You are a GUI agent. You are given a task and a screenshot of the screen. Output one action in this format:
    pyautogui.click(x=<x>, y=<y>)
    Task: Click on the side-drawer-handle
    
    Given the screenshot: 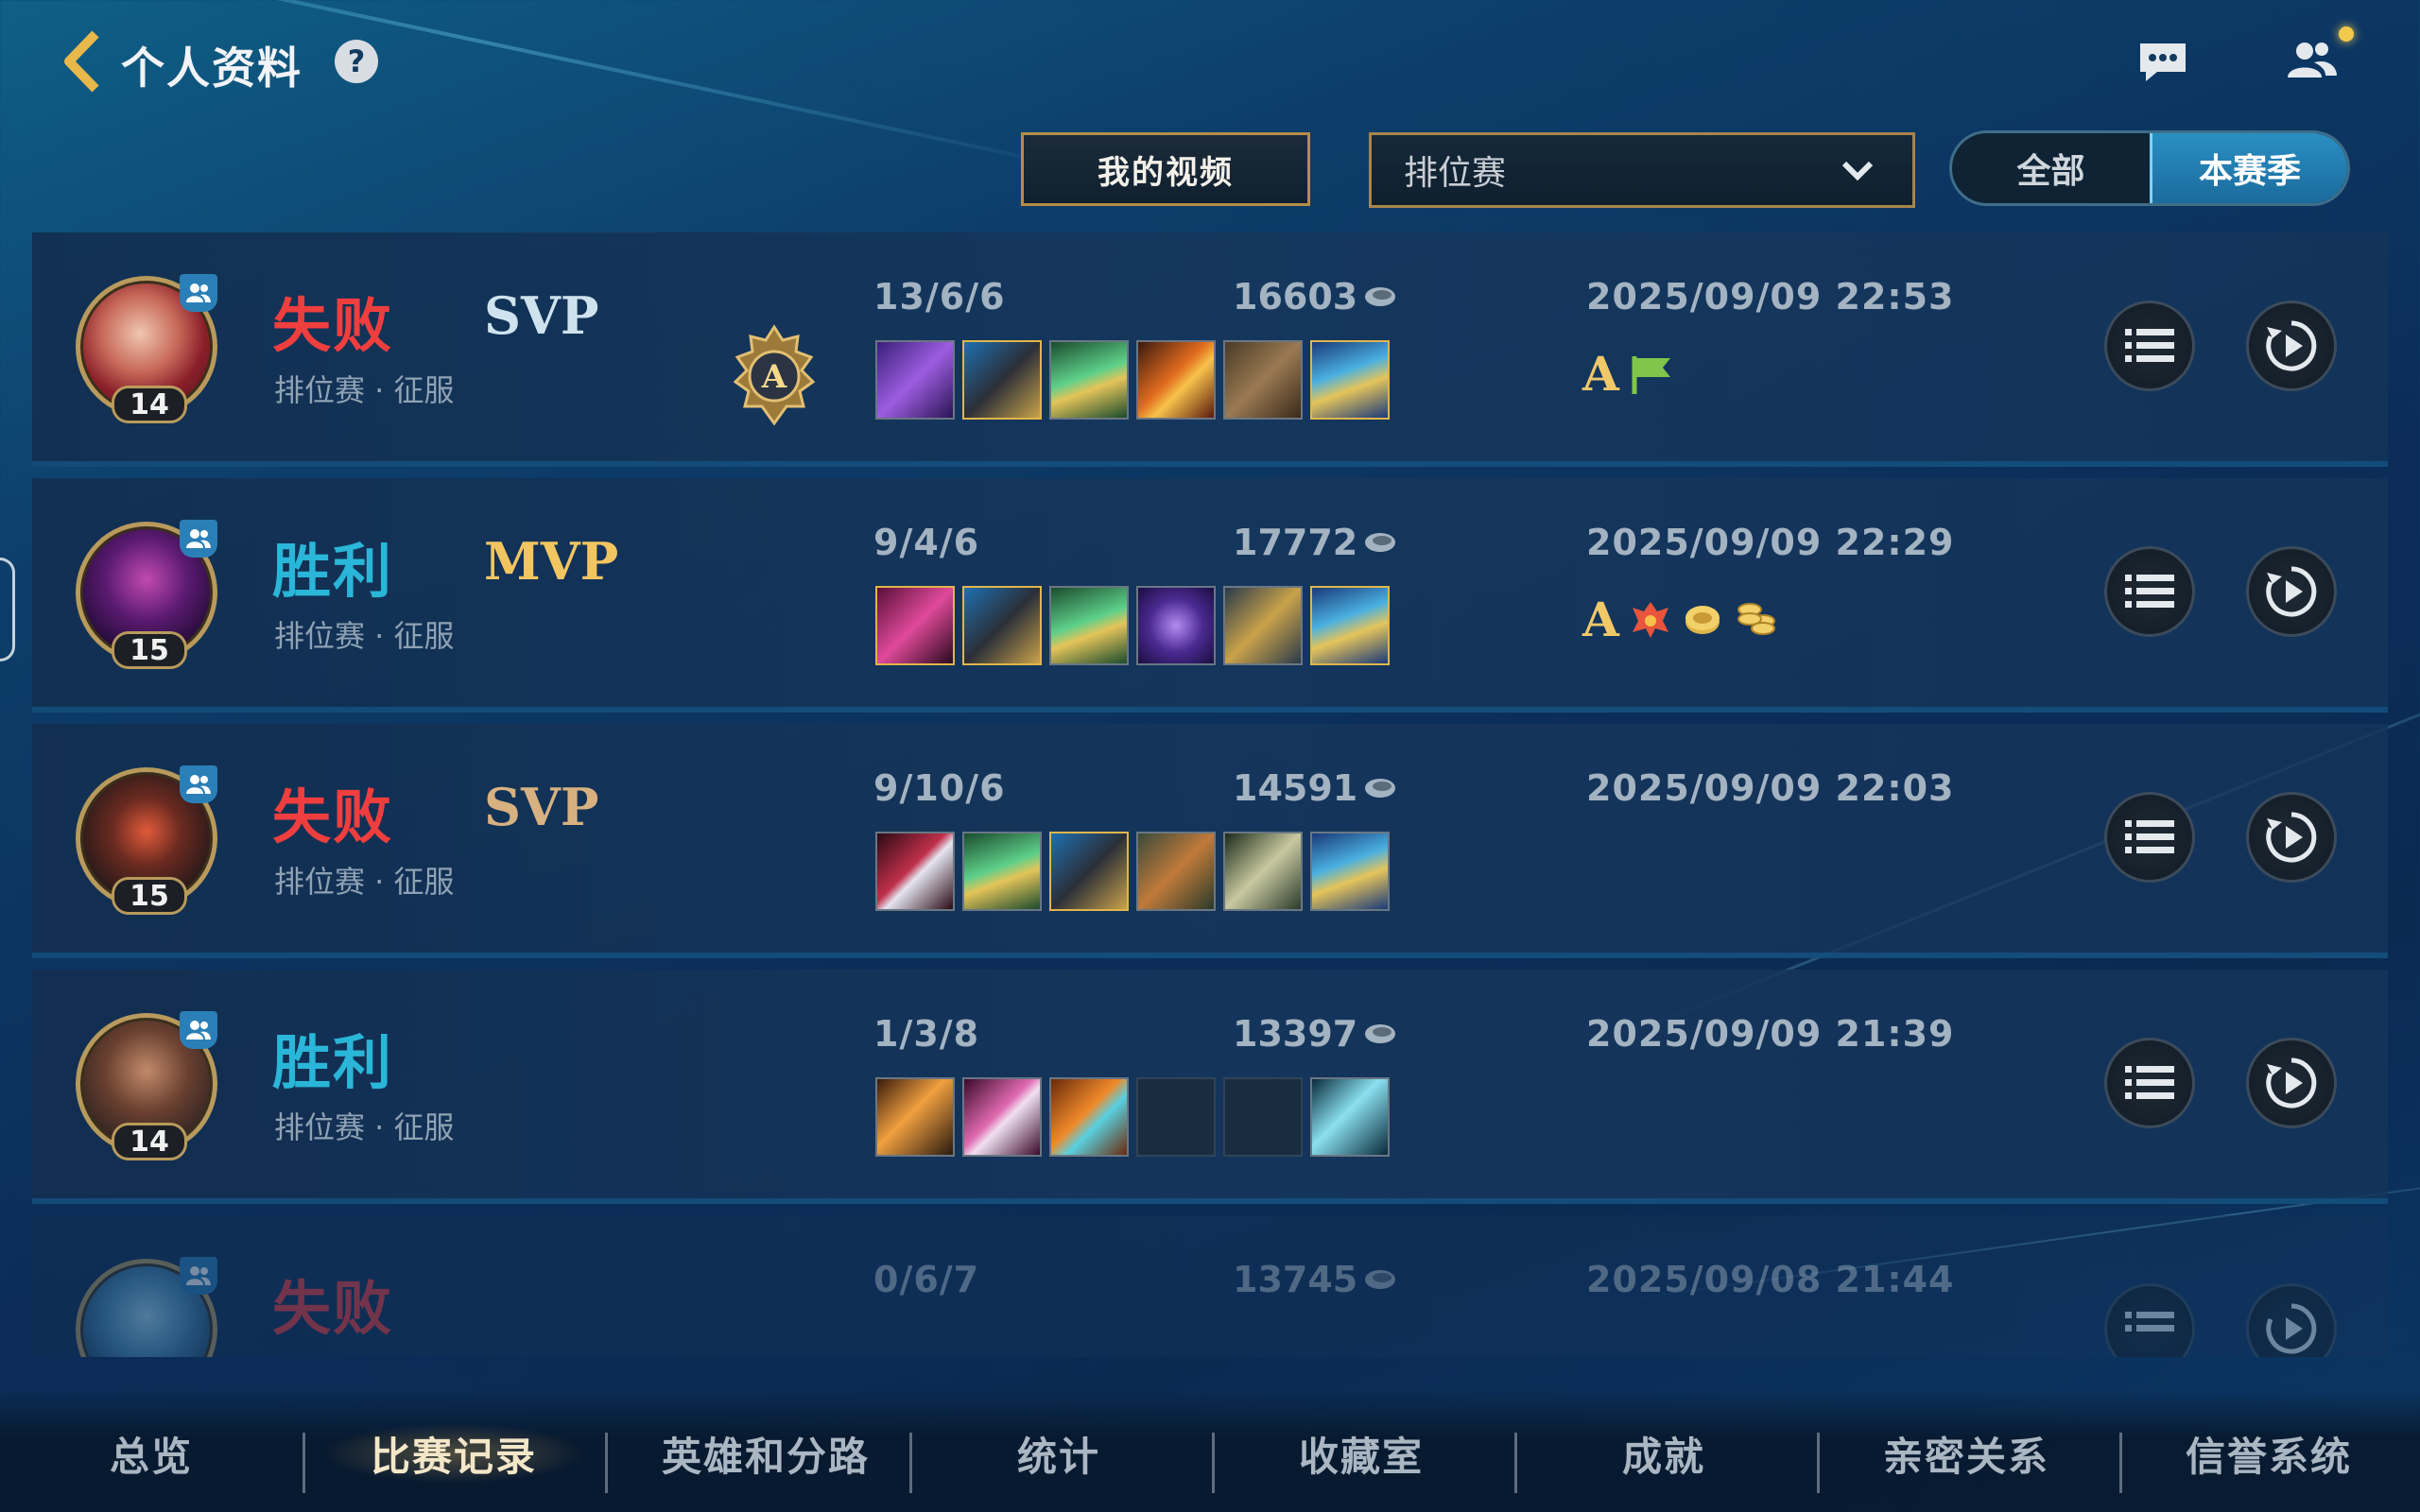 What is the action you would take?
    pyautogui.click(x=7, y=610)
    